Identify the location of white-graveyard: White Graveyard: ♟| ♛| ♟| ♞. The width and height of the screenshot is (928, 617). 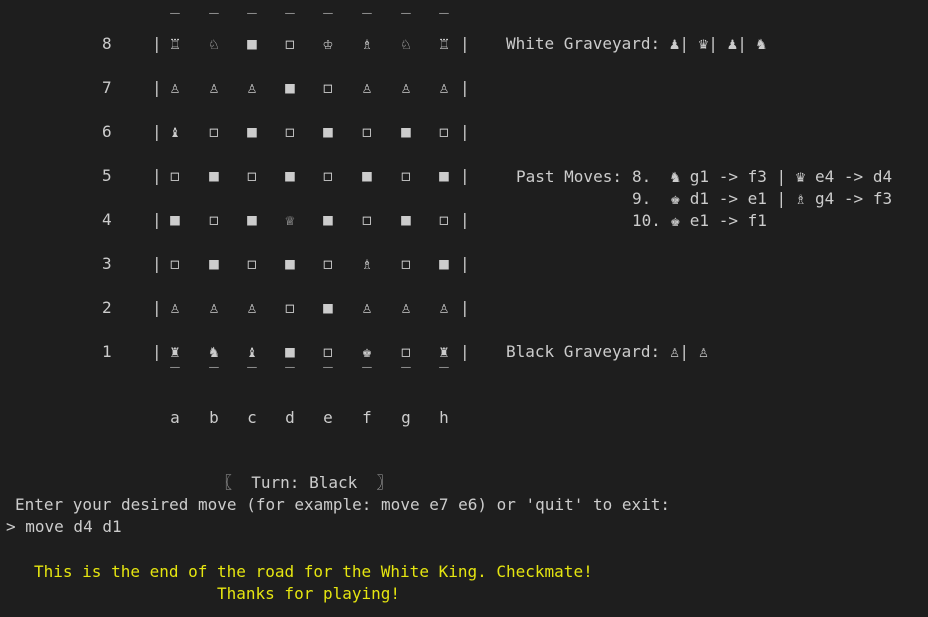
(636, 44).